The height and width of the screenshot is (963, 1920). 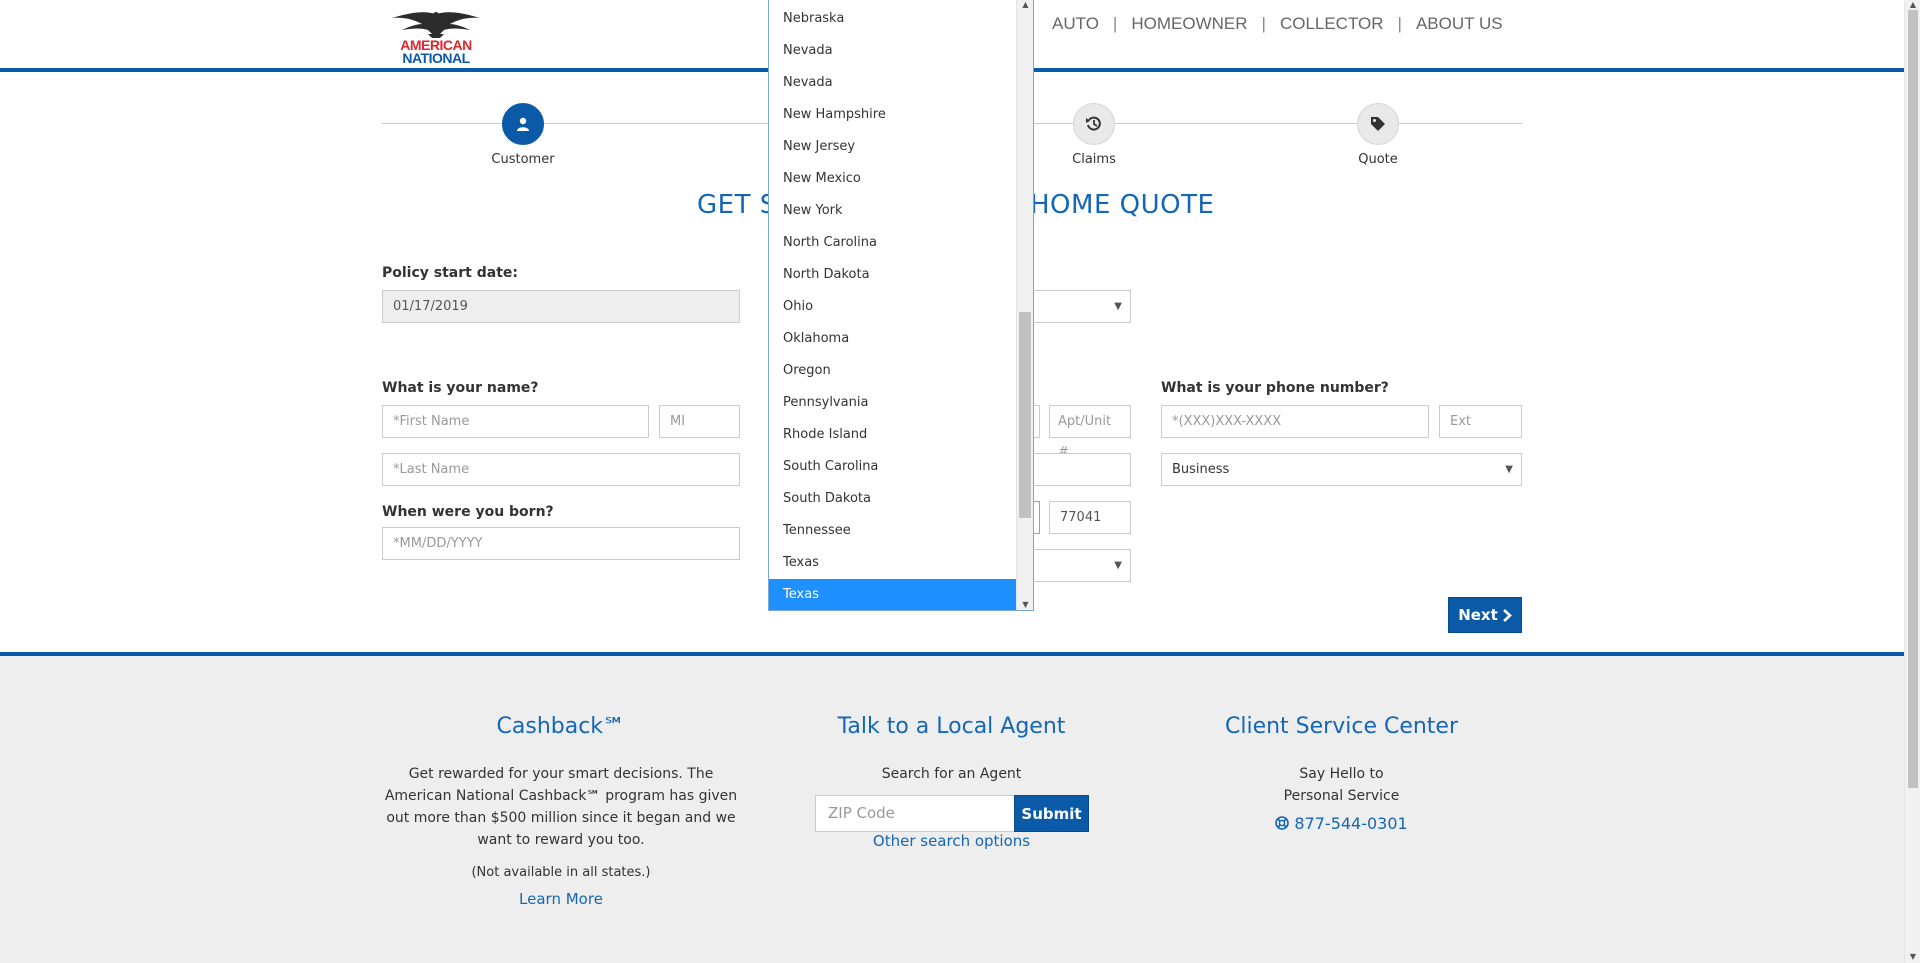 What do you see at coordinates (1025, 604) in the screenshot?
I see `scroll-down-arrow-icon: ▼` at bounding box center [1025, 604].